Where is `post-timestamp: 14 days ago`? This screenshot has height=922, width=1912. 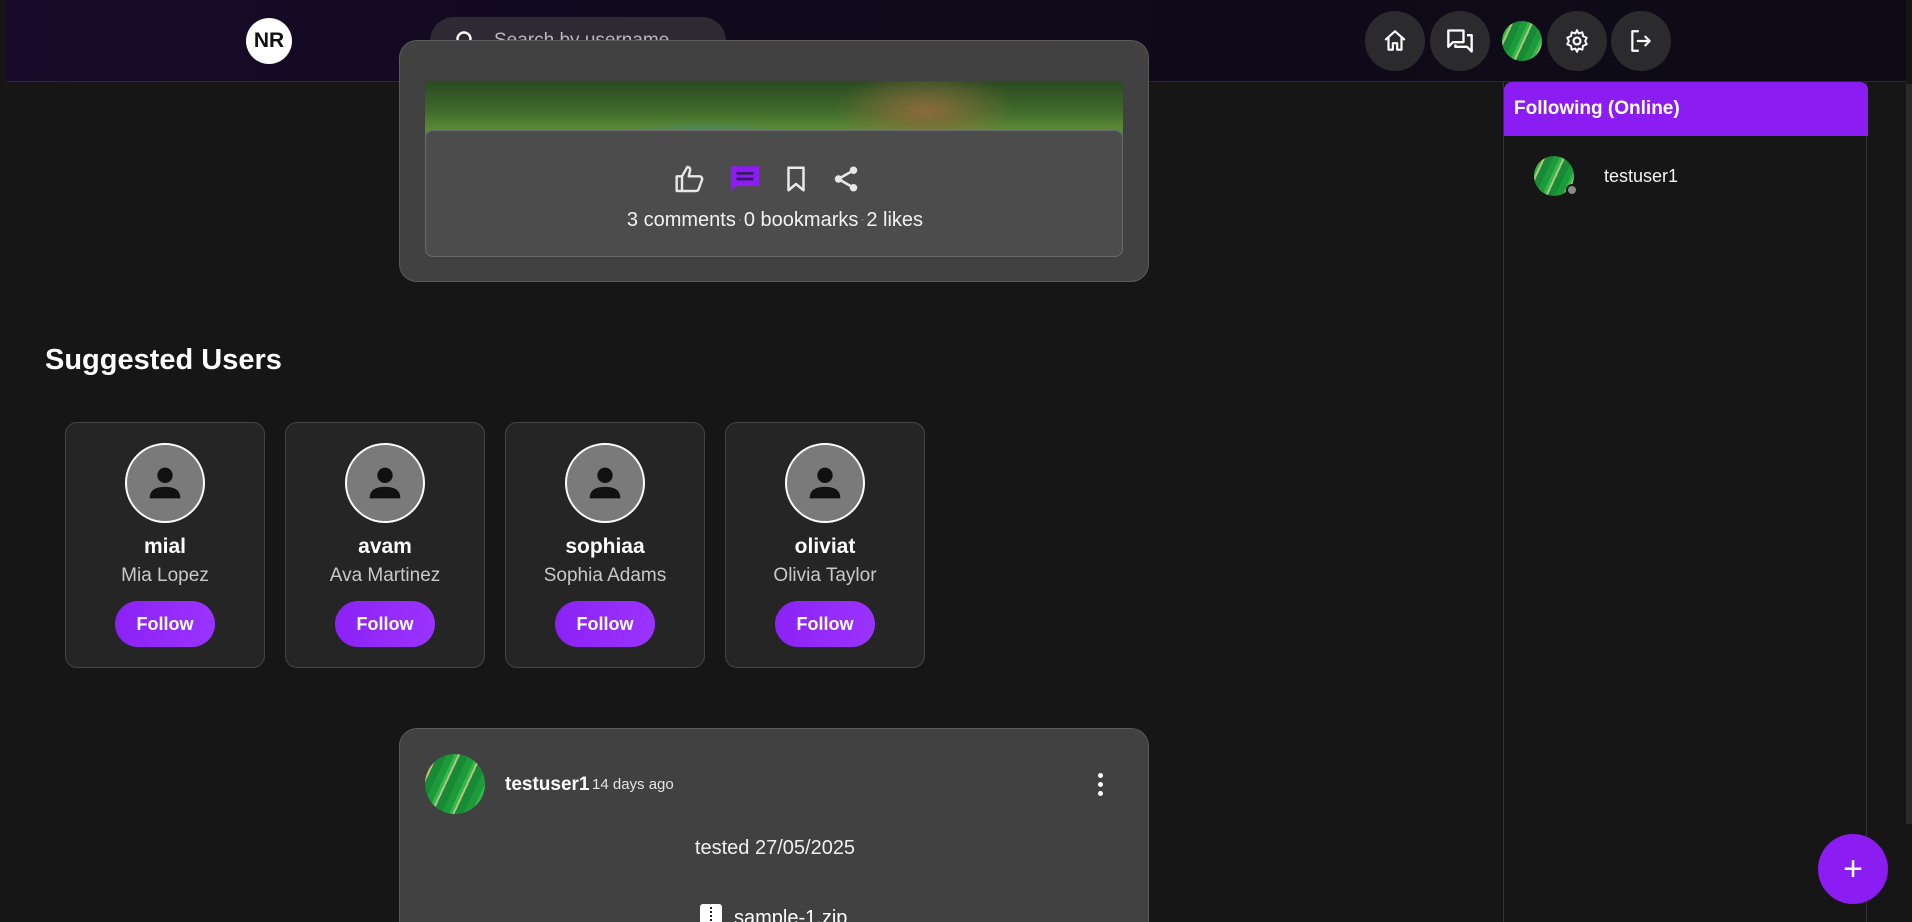
post-timestamp: 14 days ago is located at coordinates (633, 784).